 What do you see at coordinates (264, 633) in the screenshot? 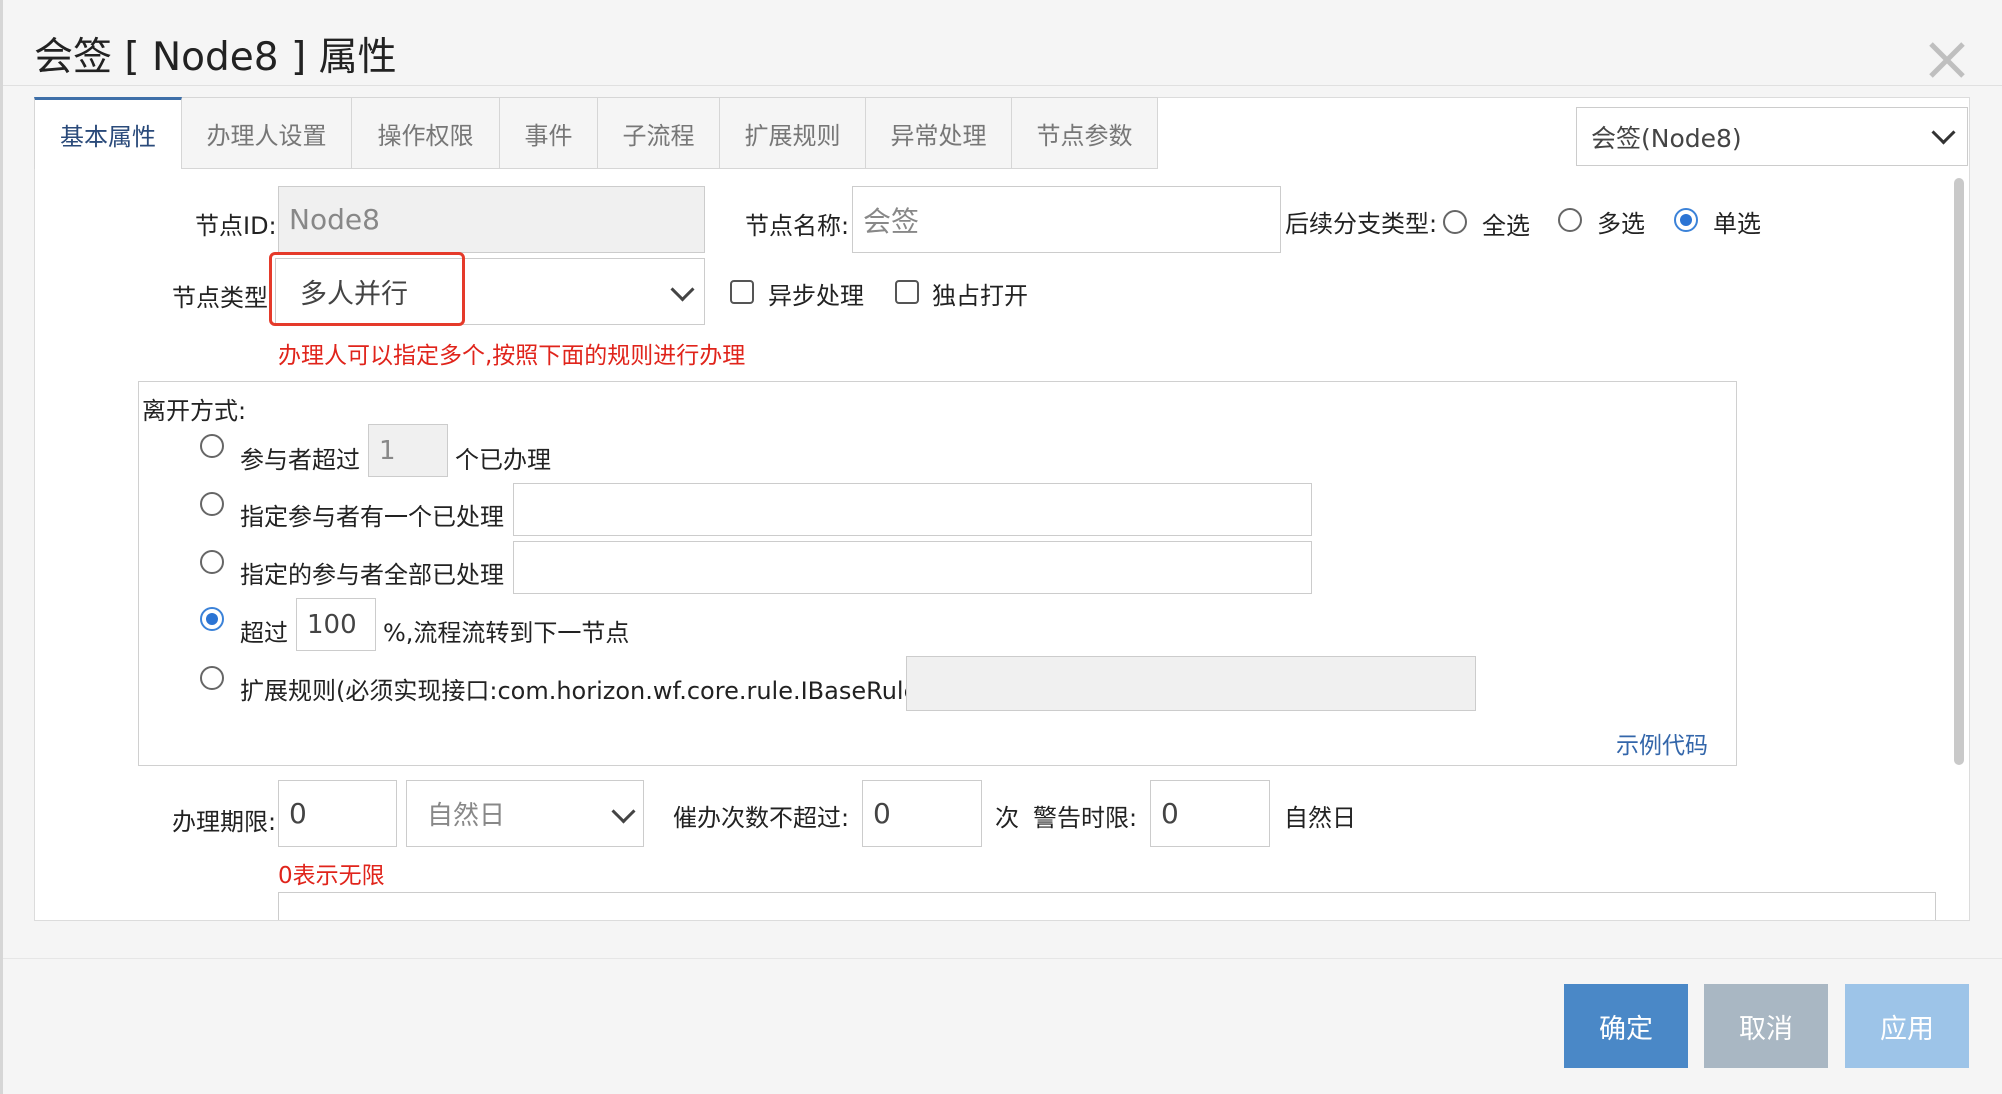
I see `leave-opt4-prefix: 超过` at bounding box center [264, 633].